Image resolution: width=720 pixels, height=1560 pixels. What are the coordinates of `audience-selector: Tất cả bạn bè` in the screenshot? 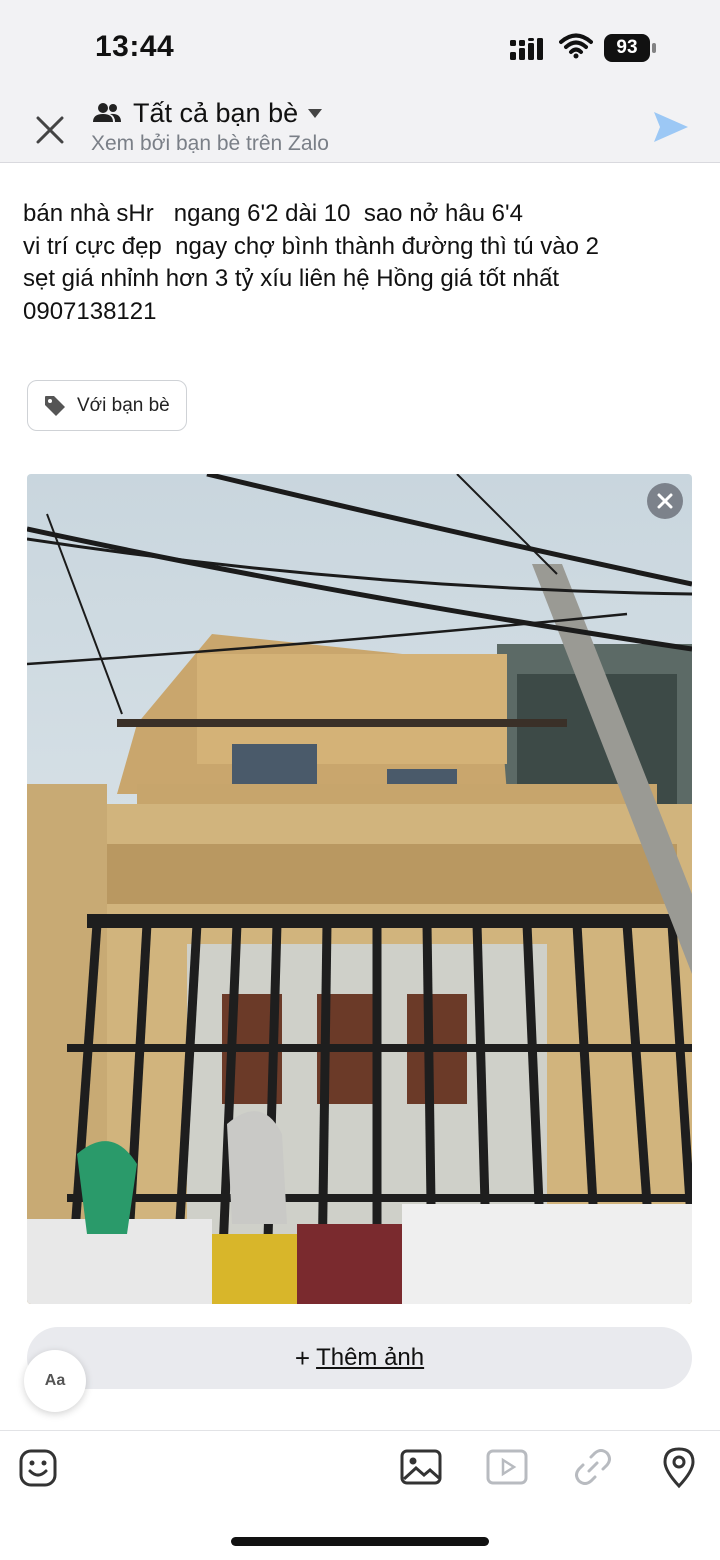 It's located at (208, 113).